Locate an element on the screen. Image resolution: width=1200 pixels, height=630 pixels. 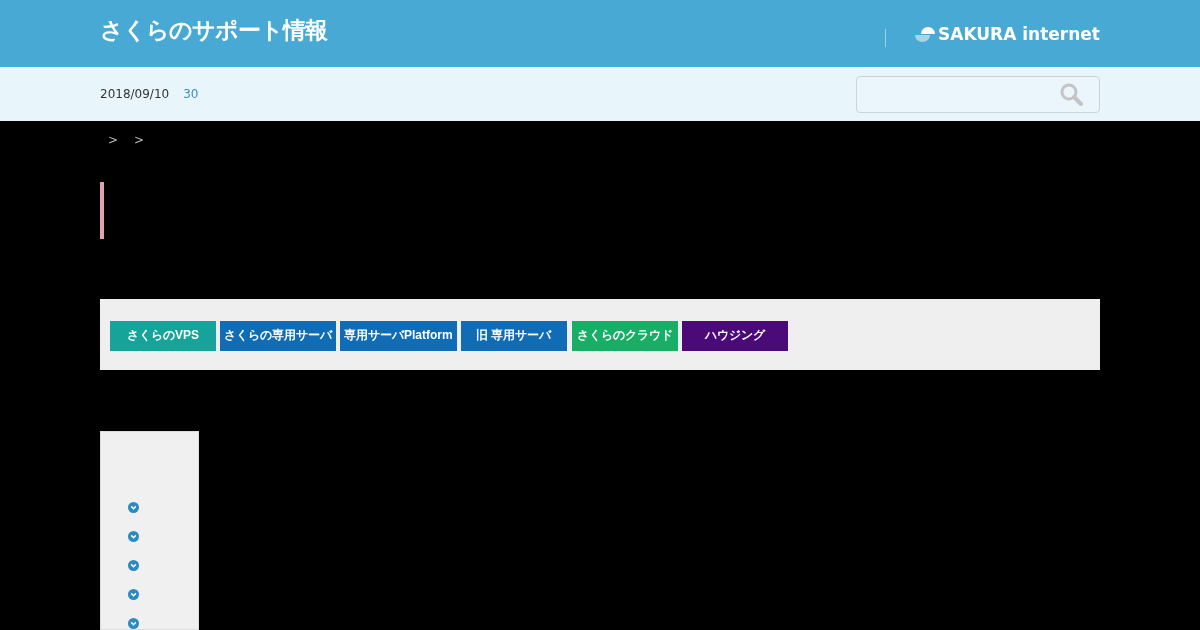
service-link: ハウジング is located at coordinates (734, 335).